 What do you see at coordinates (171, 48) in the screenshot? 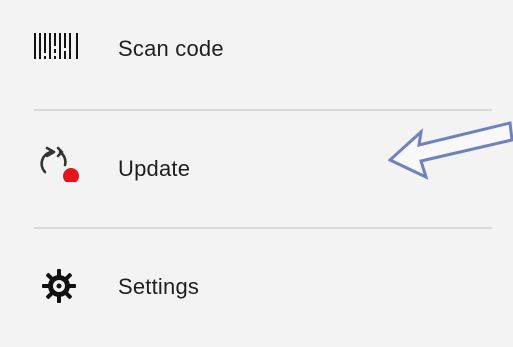
I see `menu-item-label: Scan code` at bounding box center [171, 48].